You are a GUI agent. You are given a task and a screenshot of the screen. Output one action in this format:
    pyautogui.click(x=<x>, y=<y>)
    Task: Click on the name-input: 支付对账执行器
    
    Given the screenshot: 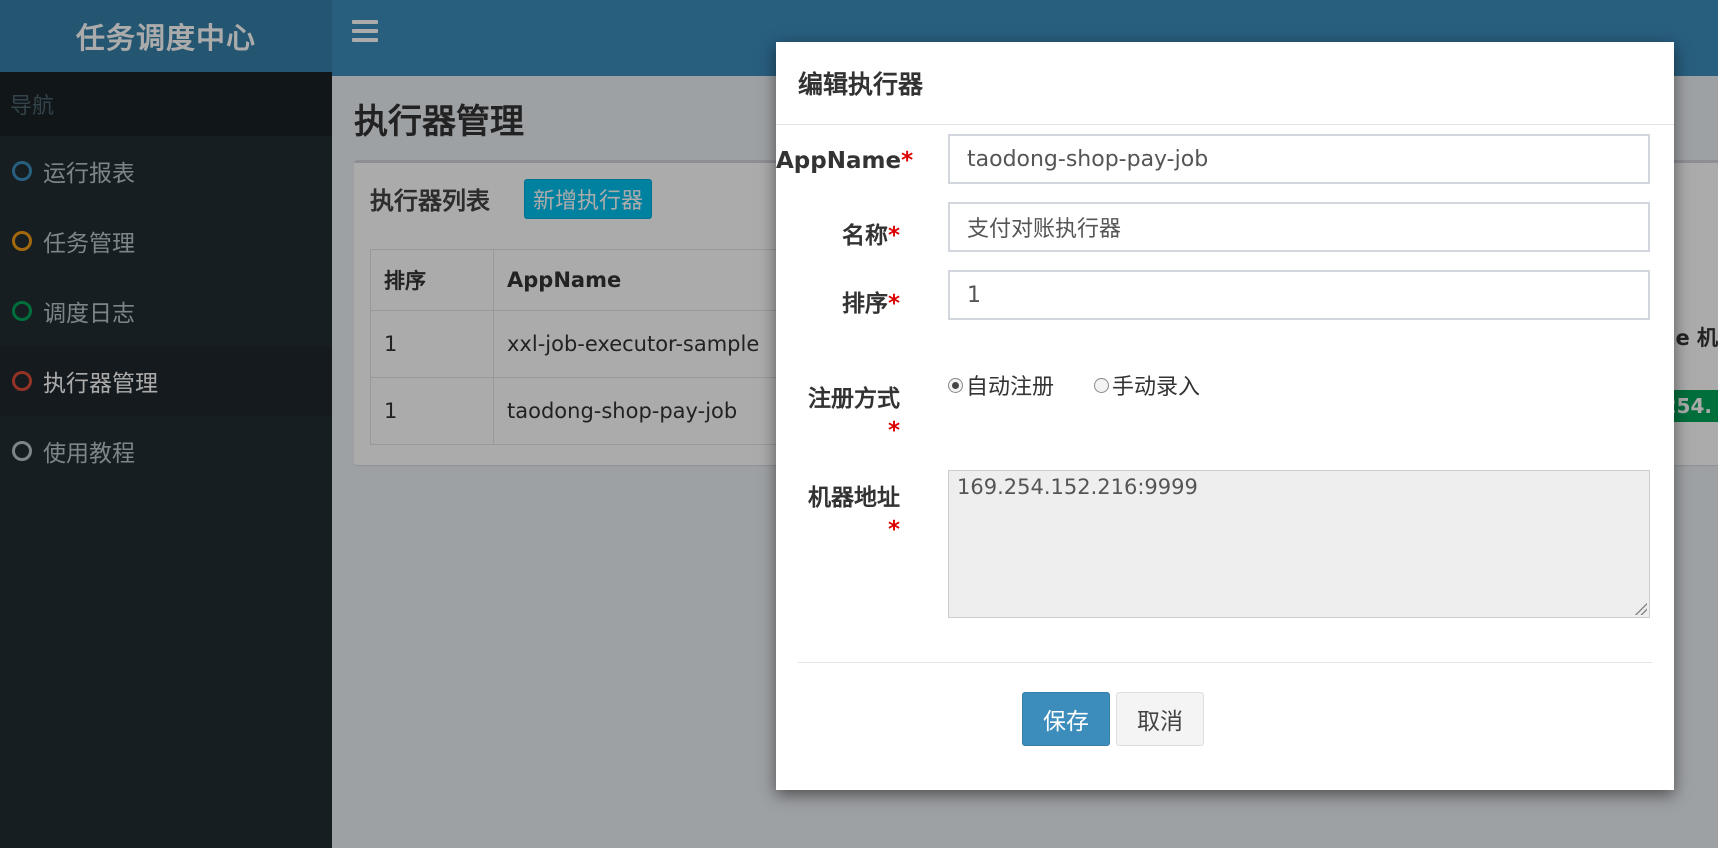 What is the action you would take?
    pyautogui.click(x=1299, y=227)
    